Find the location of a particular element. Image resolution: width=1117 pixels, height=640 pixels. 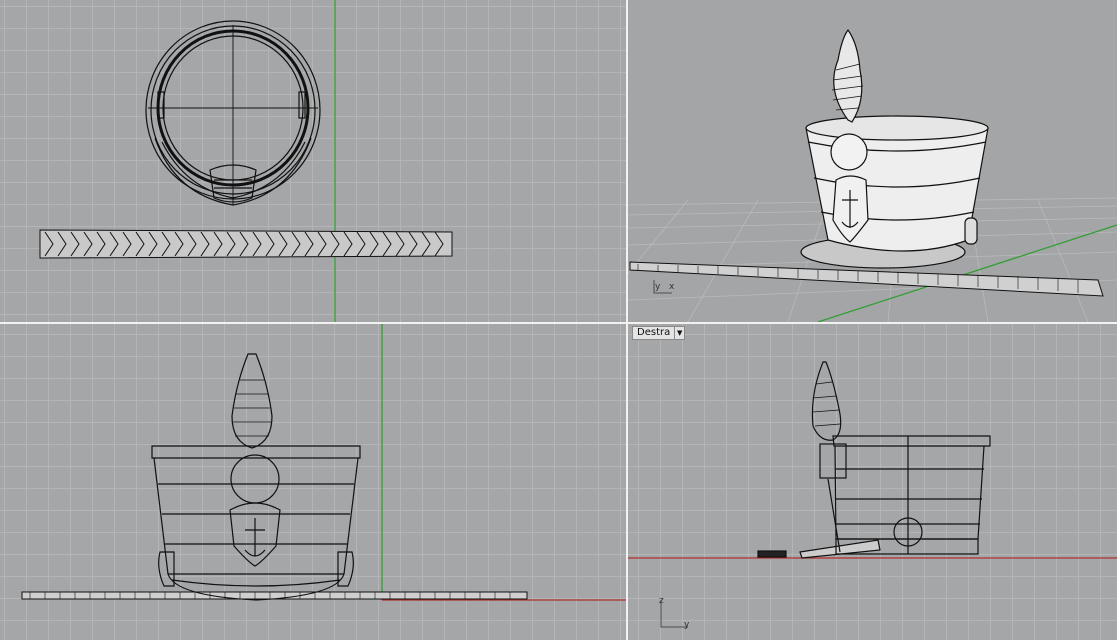

strap-chain-top is located at coordinates (246, 244).